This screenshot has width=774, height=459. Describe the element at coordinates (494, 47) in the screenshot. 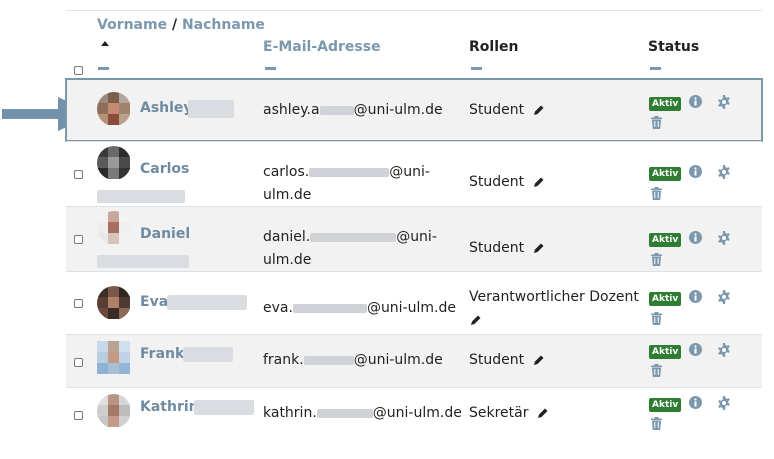

I see `roles-column-header: Rollen` at that location.